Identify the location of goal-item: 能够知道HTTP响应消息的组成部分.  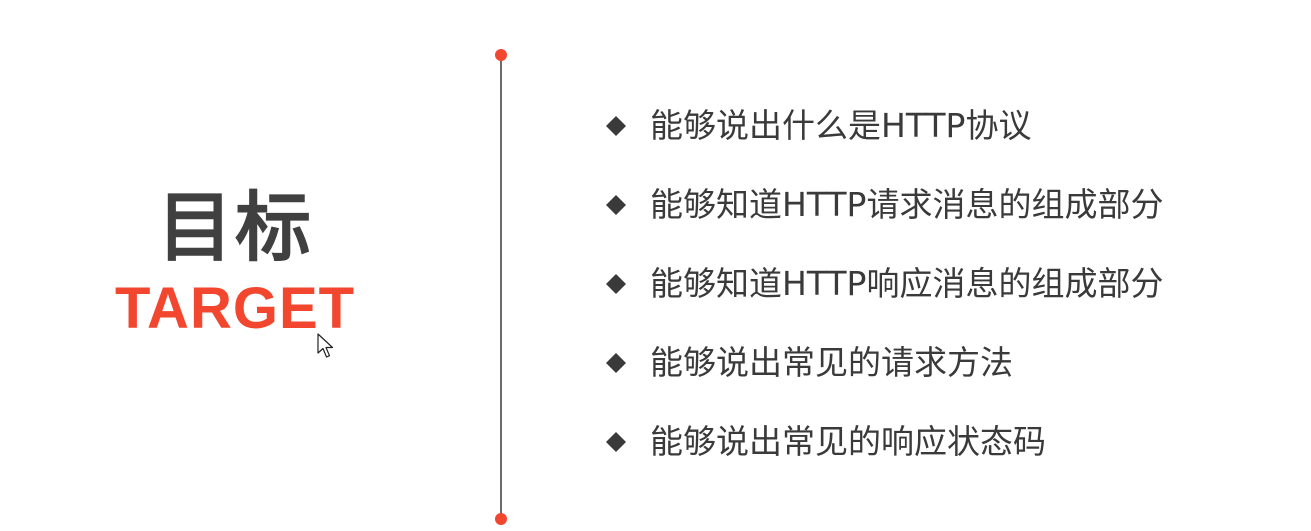
(883, 284).